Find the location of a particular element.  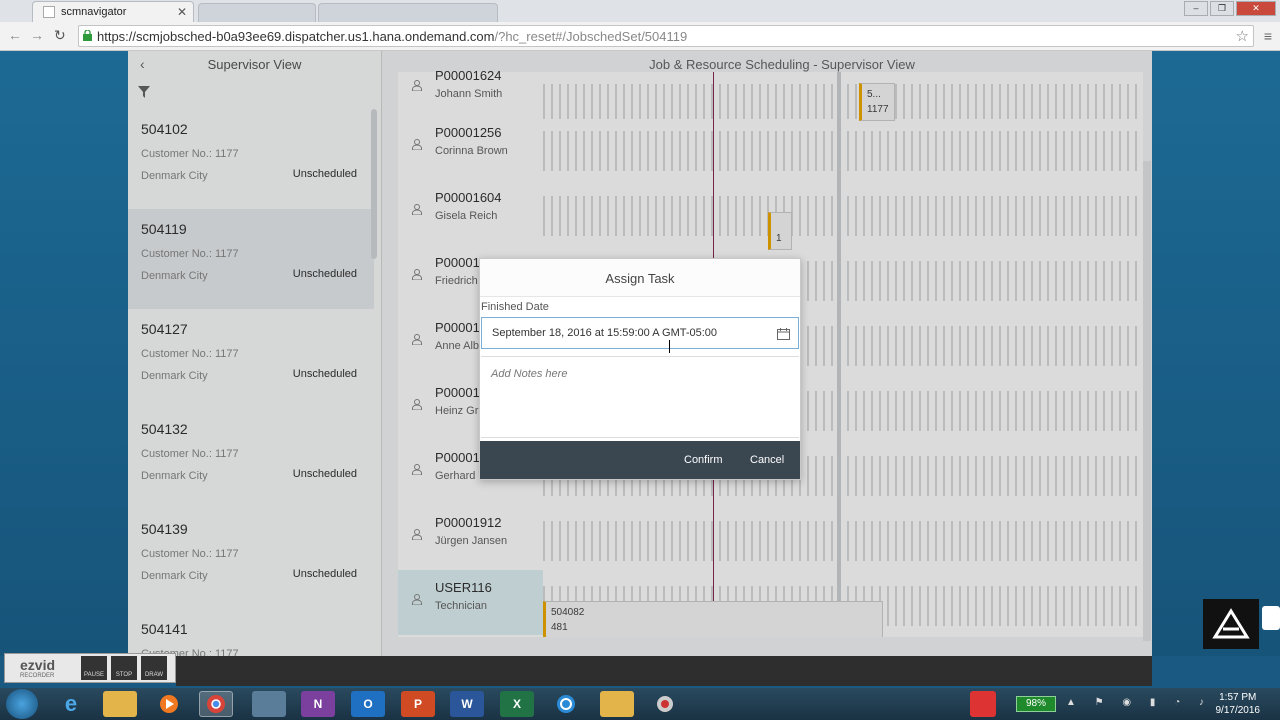

ie-icon: e is located at coordinates (71, 704).